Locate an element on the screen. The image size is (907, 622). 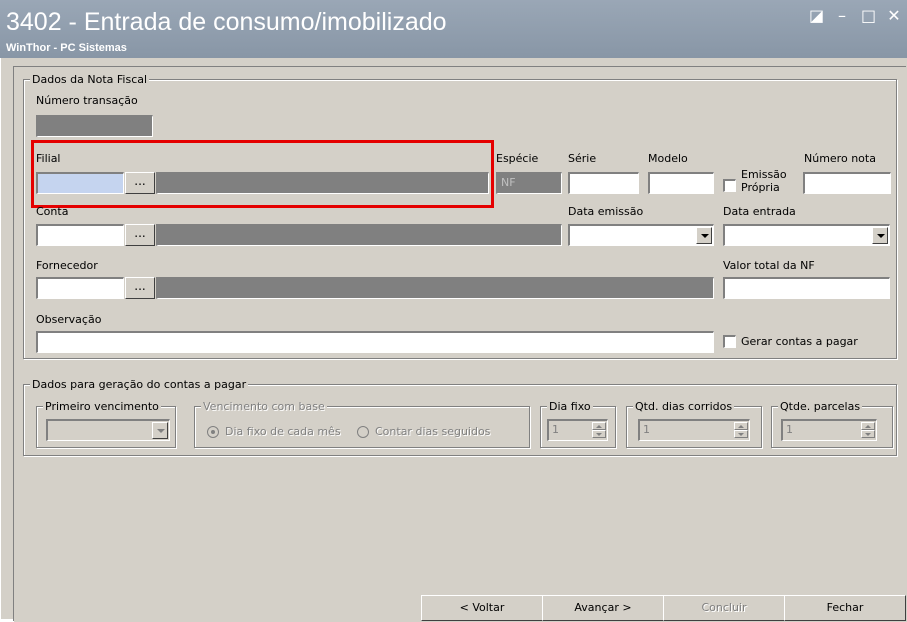
data-emissao-label: Data emissão is located at coordinates (606, 211).